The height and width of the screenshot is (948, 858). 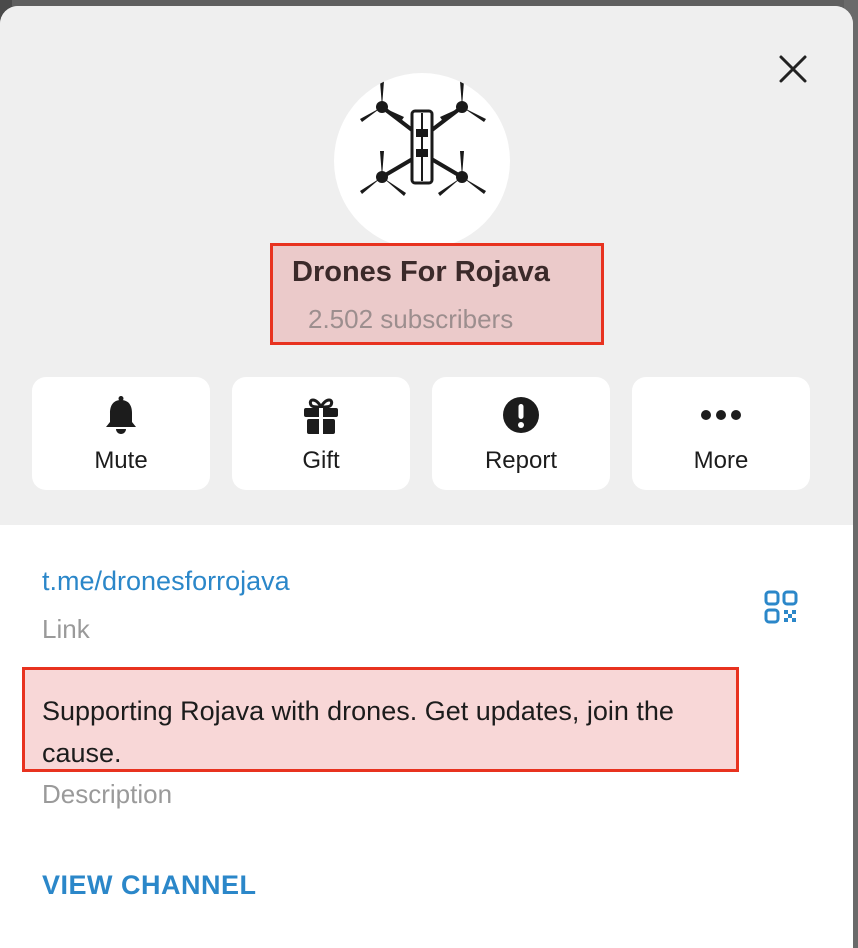 I want to click on mute-button: Mute, so click(x=121, y=433).